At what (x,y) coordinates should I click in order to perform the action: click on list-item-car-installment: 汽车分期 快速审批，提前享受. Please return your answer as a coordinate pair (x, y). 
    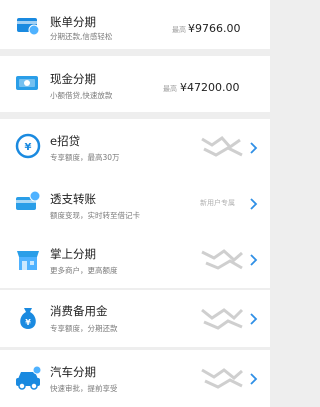
    Looking at the image, I should click on (135, 378).